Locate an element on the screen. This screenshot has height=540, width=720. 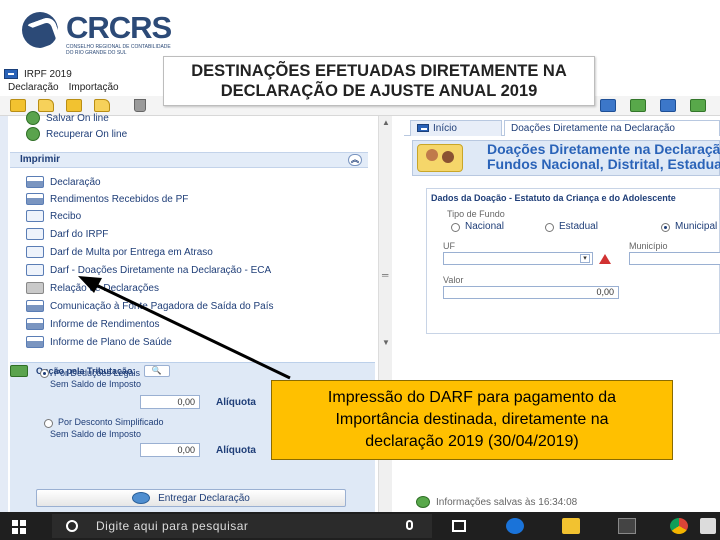
receita-icon is located at coordinates (708, 526).